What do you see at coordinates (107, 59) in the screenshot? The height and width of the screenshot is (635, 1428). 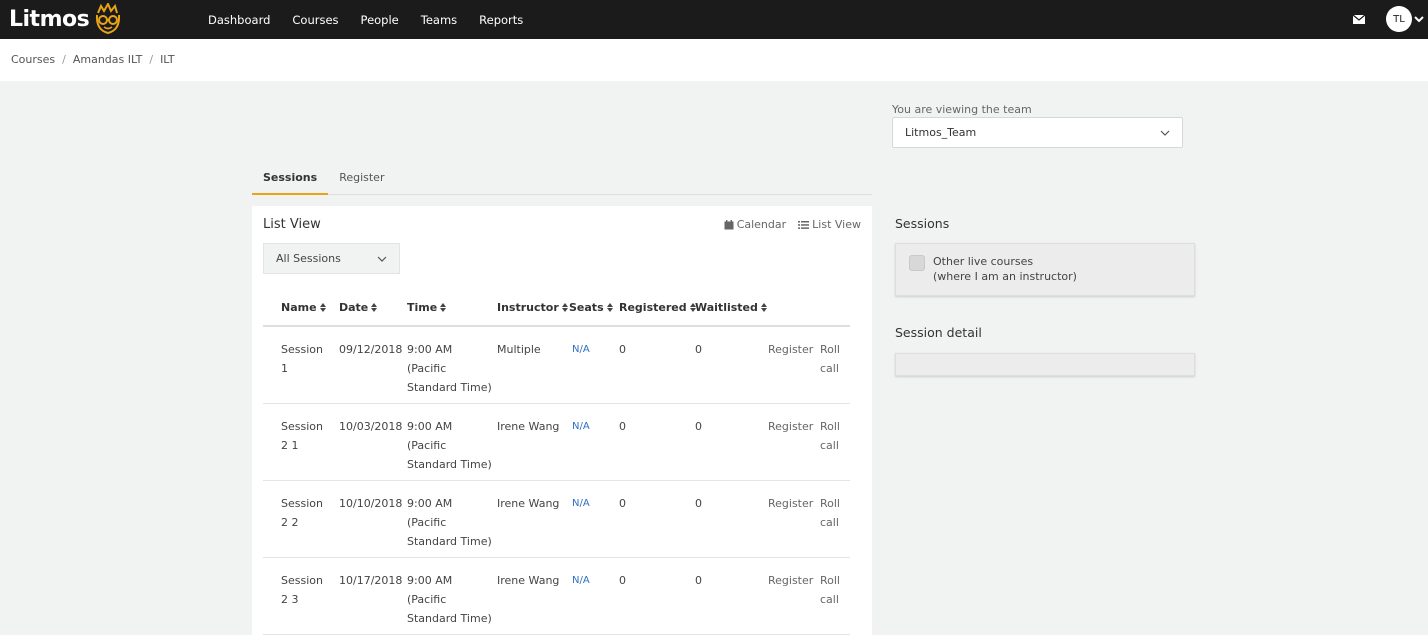 I see `breadcrumb-course: Amandas ILT` at bounding box center [107, 59].